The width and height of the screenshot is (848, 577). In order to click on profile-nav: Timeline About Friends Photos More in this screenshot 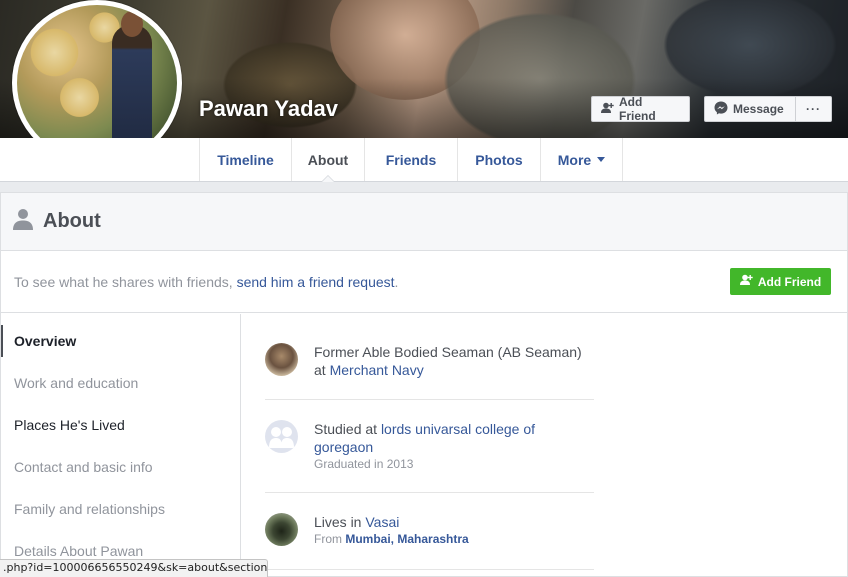, I will do `click(424, 160)`.